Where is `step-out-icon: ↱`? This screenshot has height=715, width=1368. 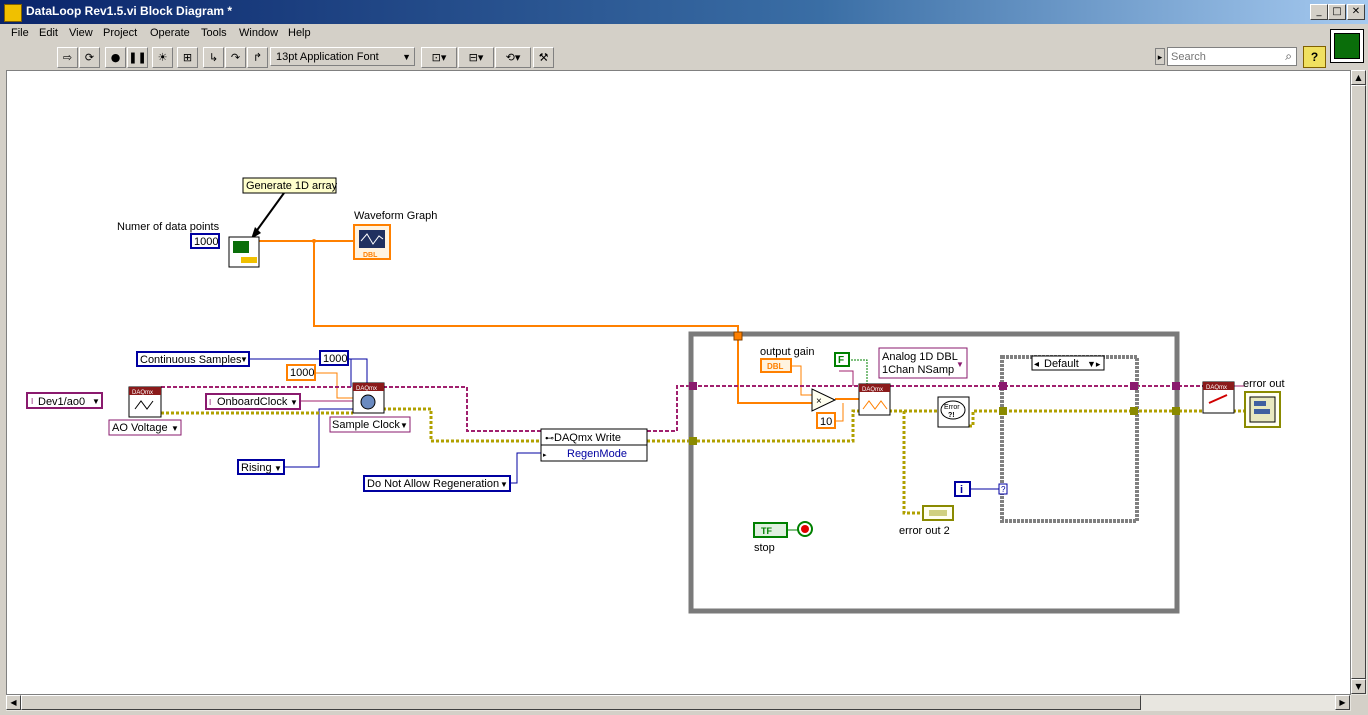 step-out-icon: ↱ is located at coordinates (257, 57).